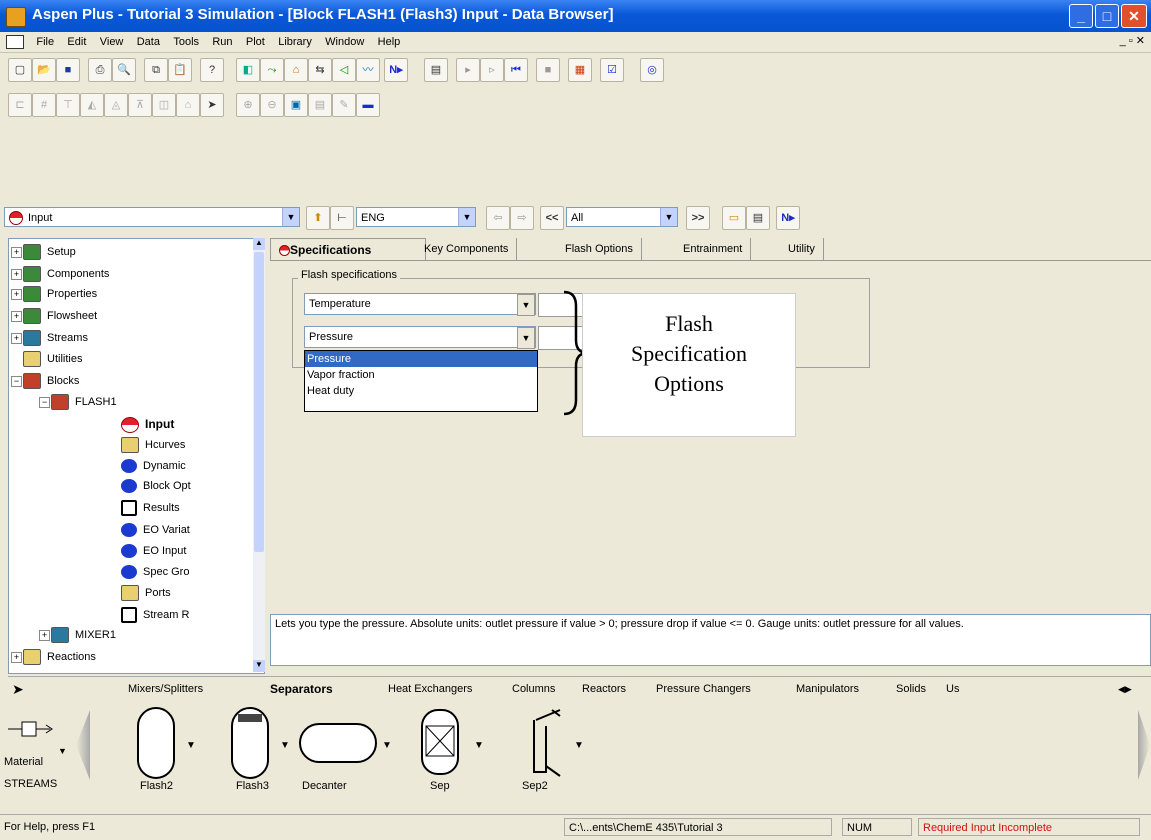  What do you see at coordinates (255, 42) in the screenshot?
I see `menu-plot: Plot` at bounding box center [255, 42].